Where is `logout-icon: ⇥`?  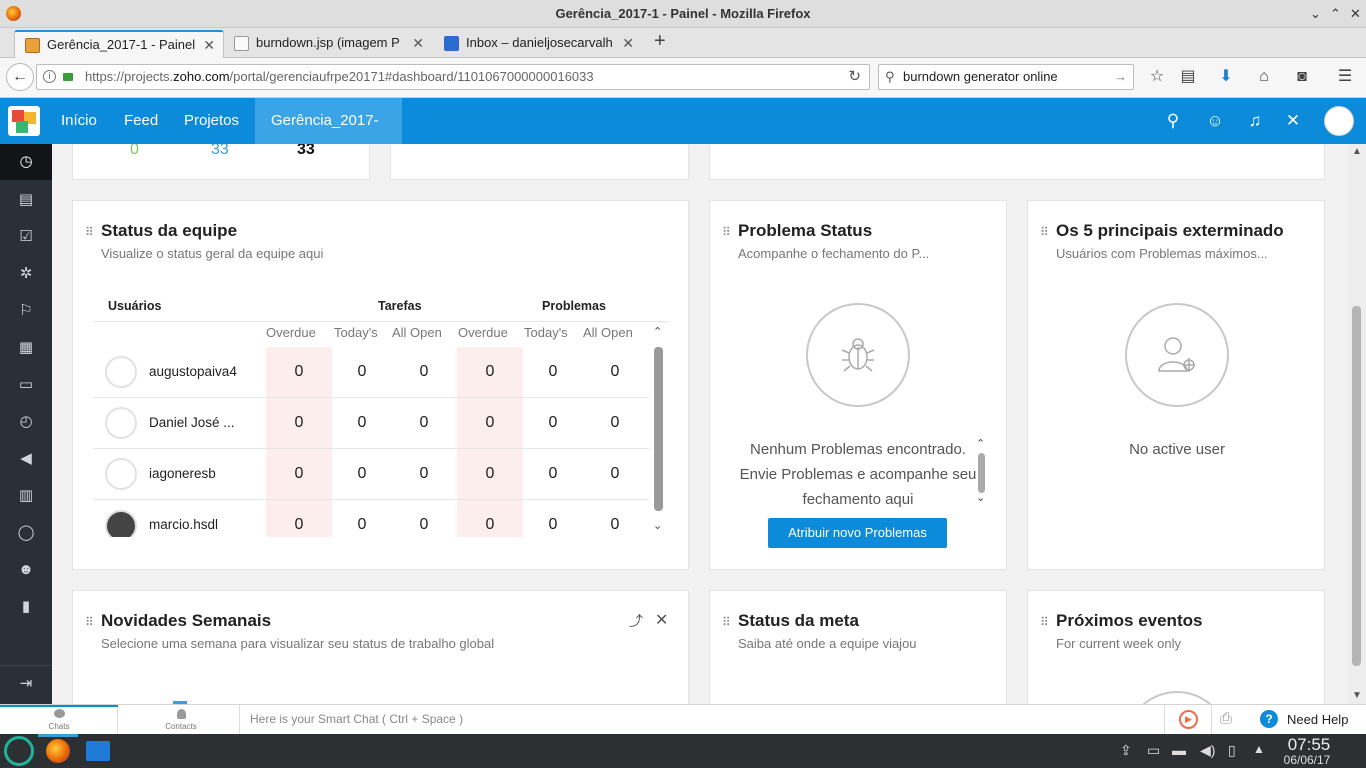
logout-icon: ⇥ is located at coordinates (26, 683).